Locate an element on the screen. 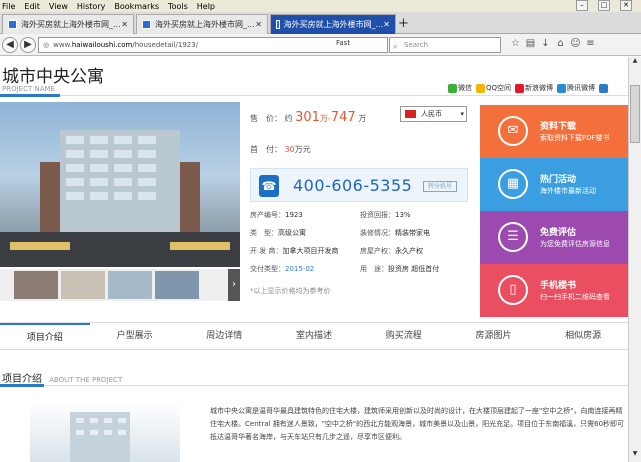 The image size is (641, 462). section-title-en: ABOUT THE PROJECT is located at coordinates (86, 380).